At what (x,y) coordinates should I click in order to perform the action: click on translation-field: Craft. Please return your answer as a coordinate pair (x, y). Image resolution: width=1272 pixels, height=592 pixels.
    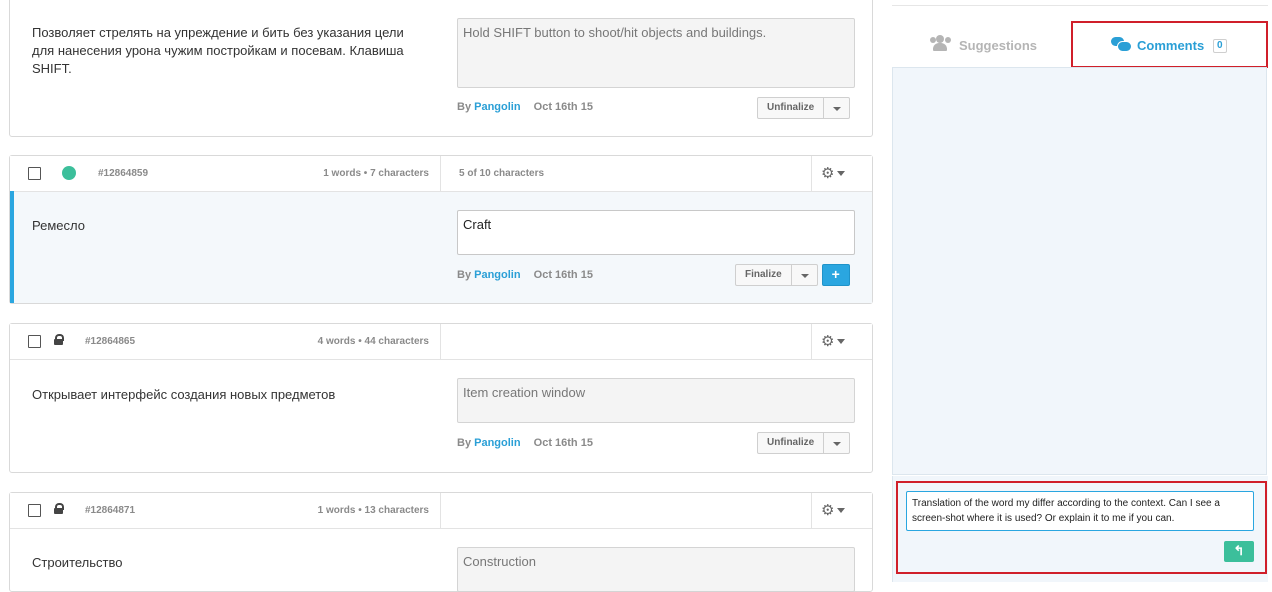
    Looking at the image, I should click on (656, 232).